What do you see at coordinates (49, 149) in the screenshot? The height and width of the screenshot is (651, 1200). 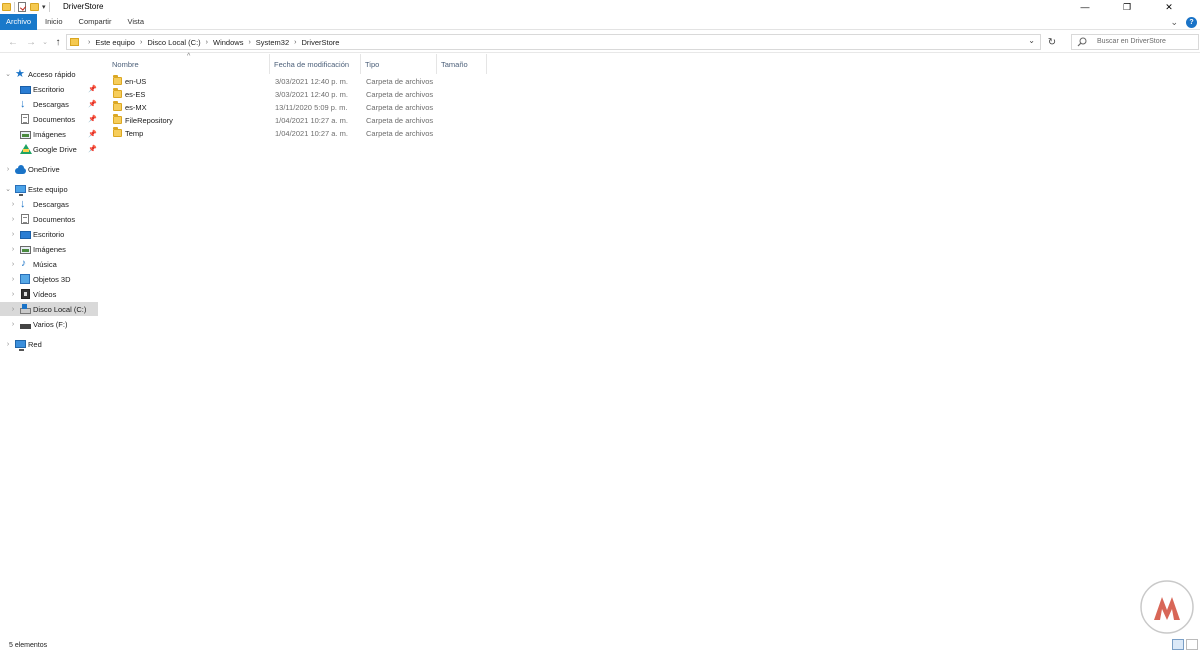 I see `sidebar-item-google-drive: Google Drive 📌` at bounding box center [49, 149].